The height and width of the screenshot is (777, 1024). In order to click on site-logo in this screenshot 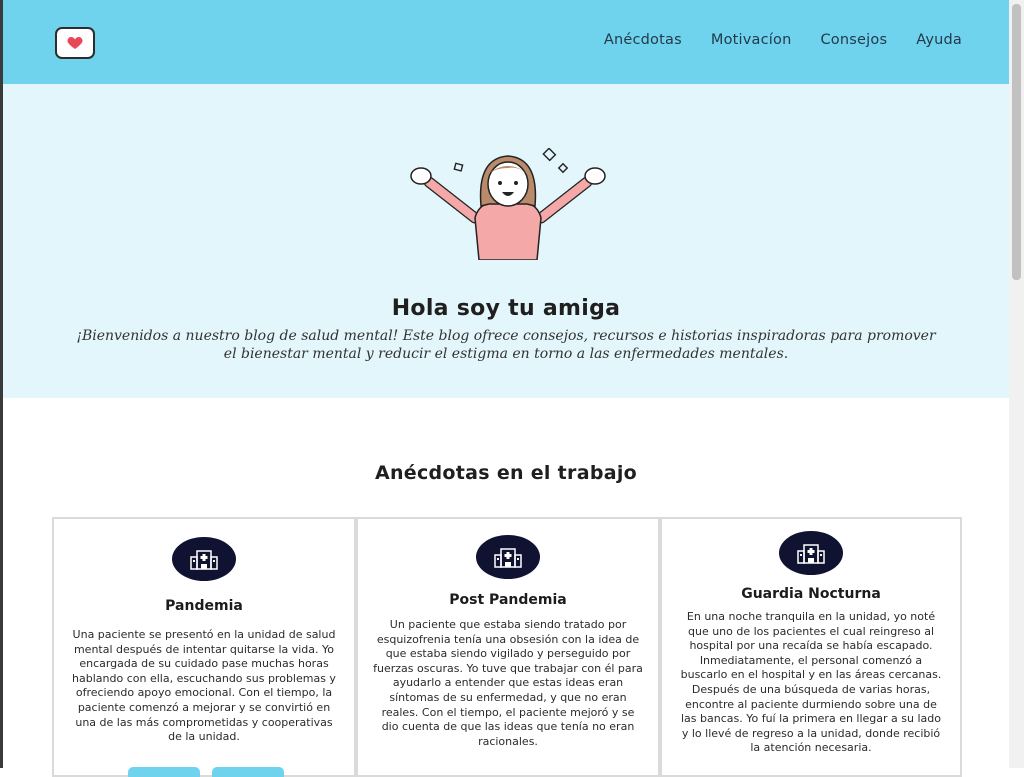, I will do `click(75, 43)`.